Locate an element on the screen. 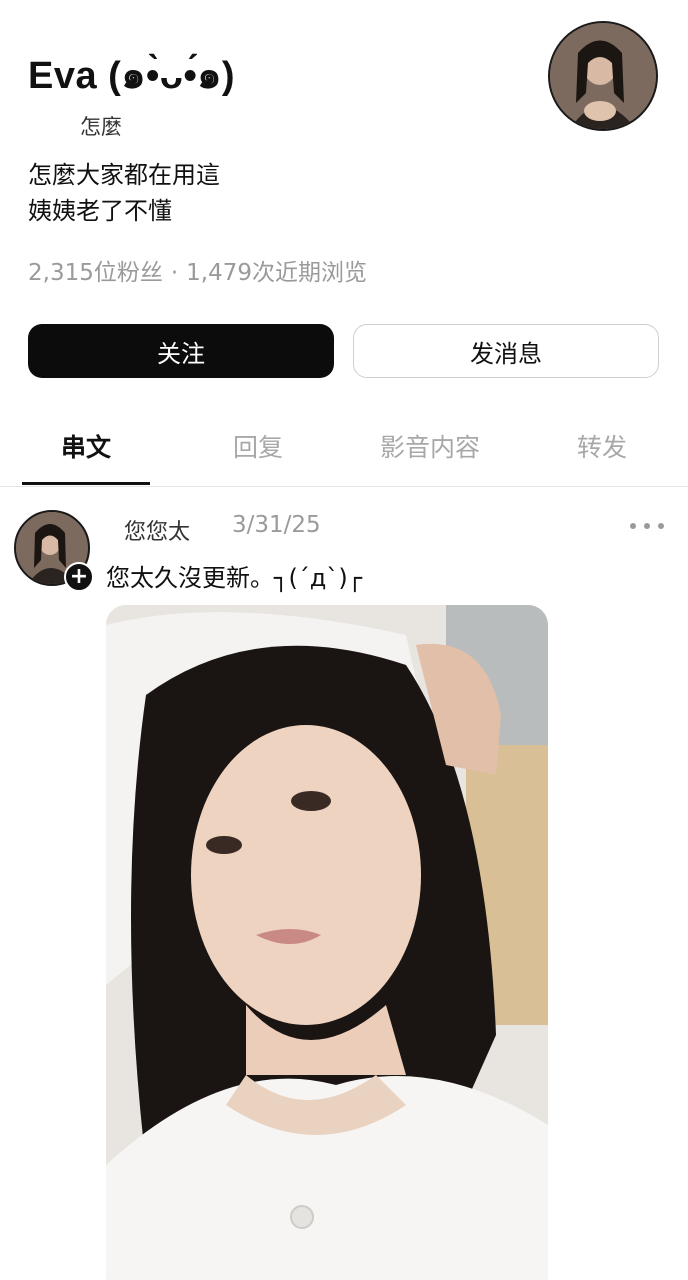 Image resolution: width=688 pixels, height=1280 pixels. tab-media: 影音内容 is located at coordinates (430, 446).